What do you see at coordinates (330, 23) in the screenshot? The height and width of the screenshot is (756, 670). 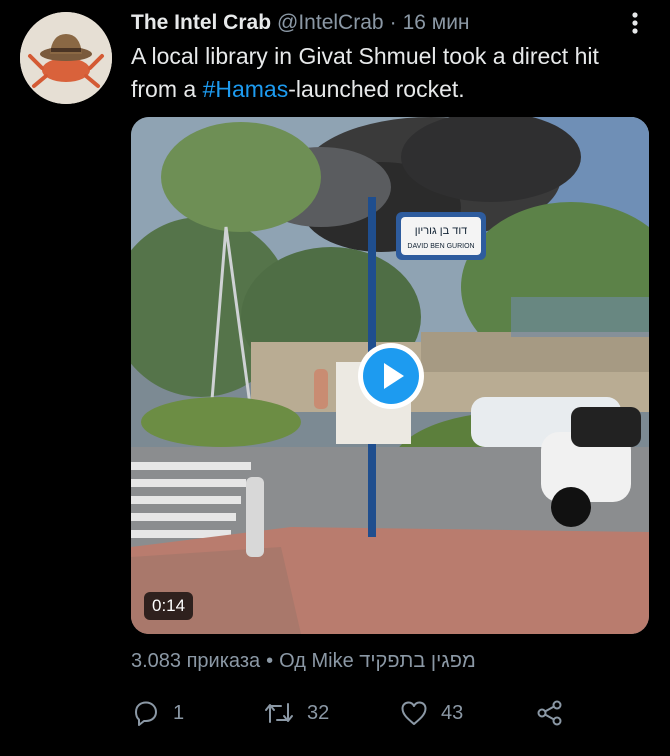 I see `author-handle: @IntelCrab` at bounding box center [330, 23].